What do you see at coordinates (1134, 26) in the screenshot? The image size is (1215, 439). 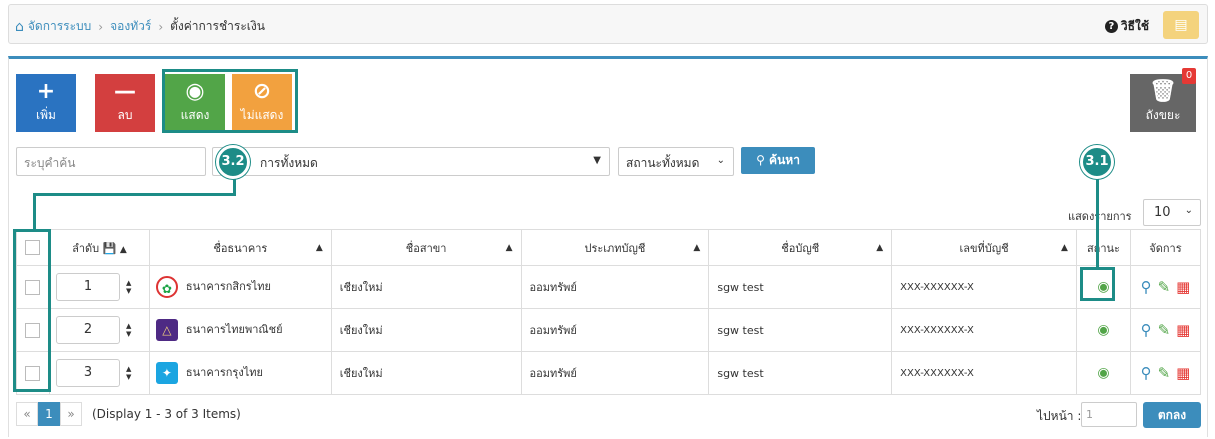 I see `help-label: วิธีใช้` at bounding box center [1134, 26].